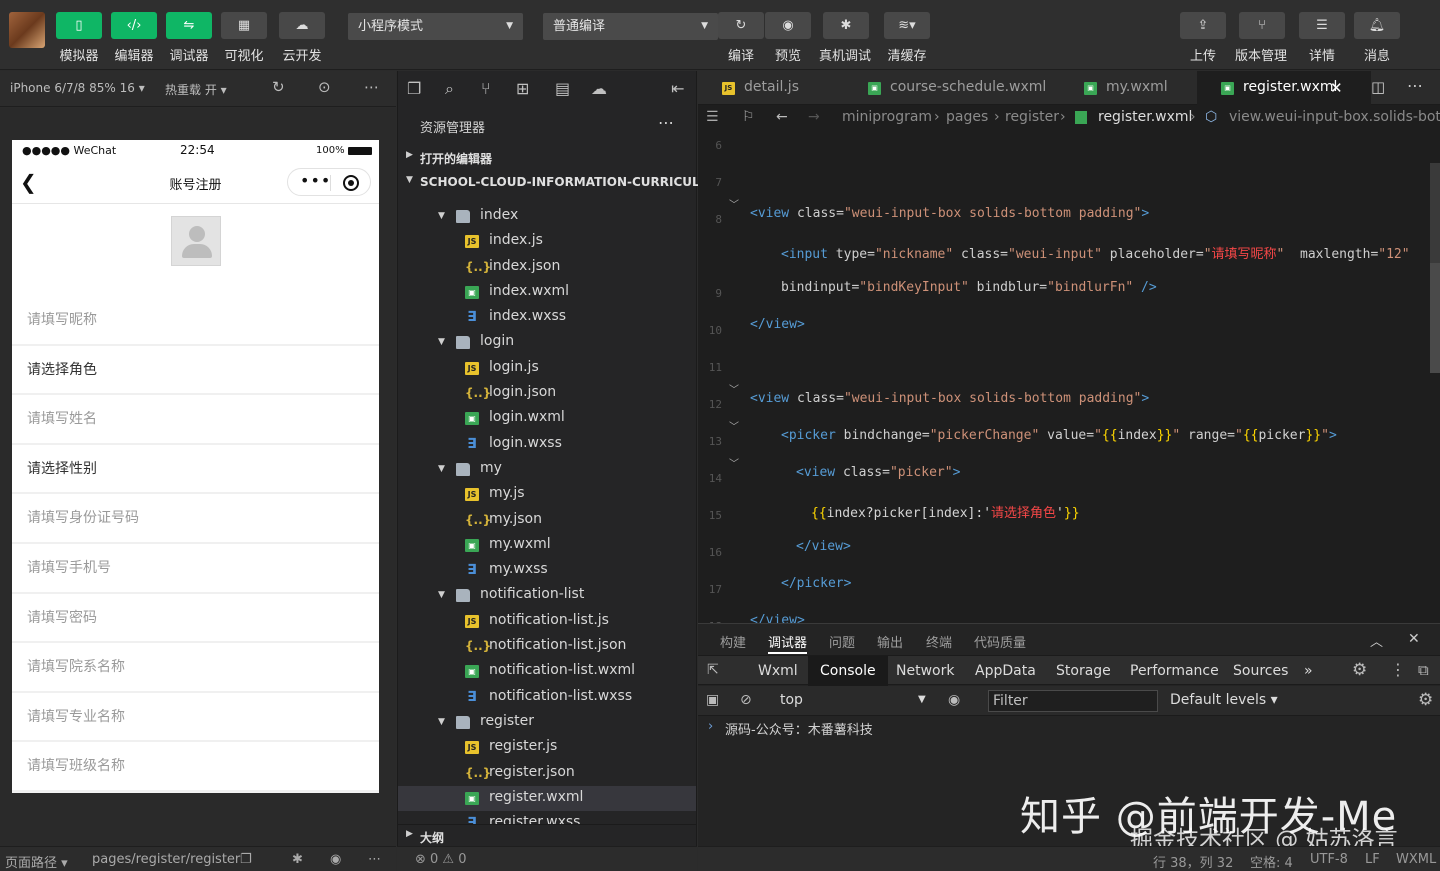  What do you see at coordinates (748, 117) in the screenshot?
I see `bookmark-icon: ⚐` at bounding box center [748, 117].